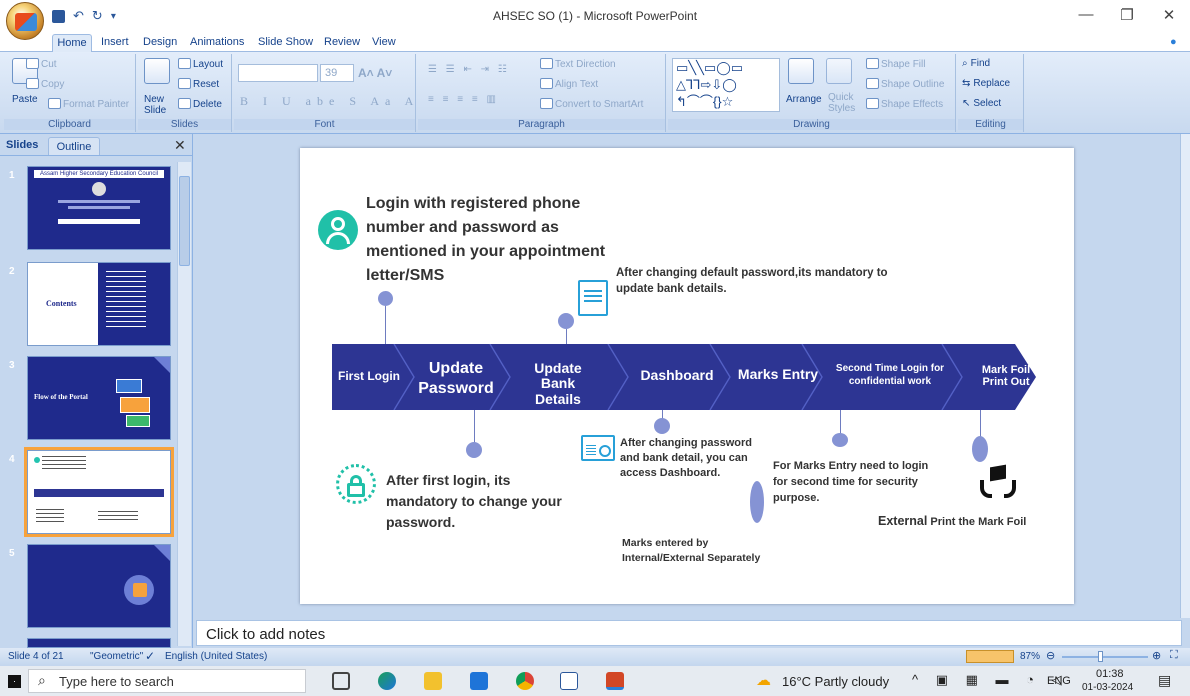  Describe the element at coordinates (677, 375) in the screenshot. I see `step-dashboard: Dashboard` at that location.